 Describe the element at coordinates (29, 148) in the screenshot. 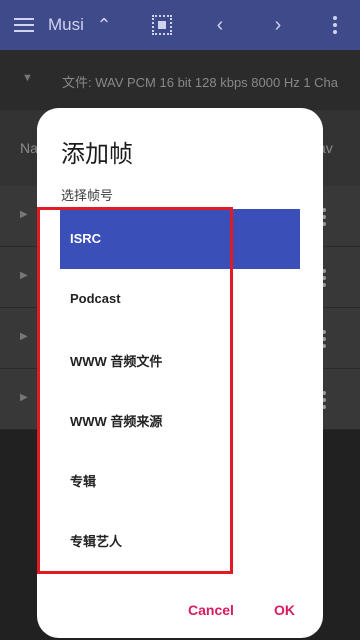

I see `field-label: Na` at that location.